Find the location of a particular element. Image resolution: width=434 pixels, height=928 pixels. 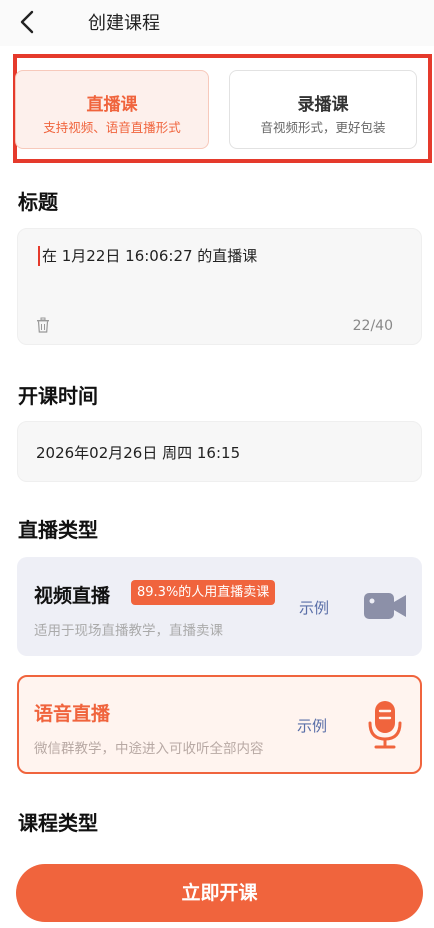

tab-recorded-course: 录播课 音视频形式，更好包装 is located at coordinates (323, 109).